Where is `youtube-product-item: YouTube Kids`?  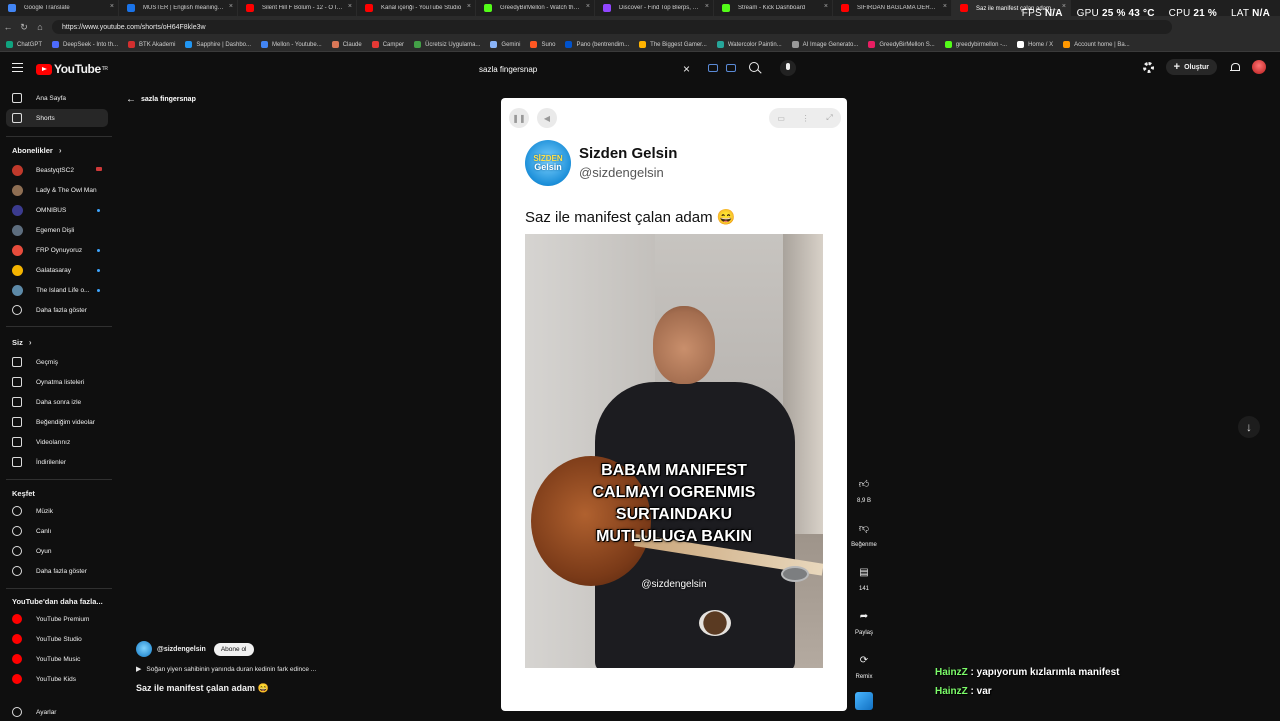
youtube-product-item: YouTube Kids is located at coordinates (57, 679).